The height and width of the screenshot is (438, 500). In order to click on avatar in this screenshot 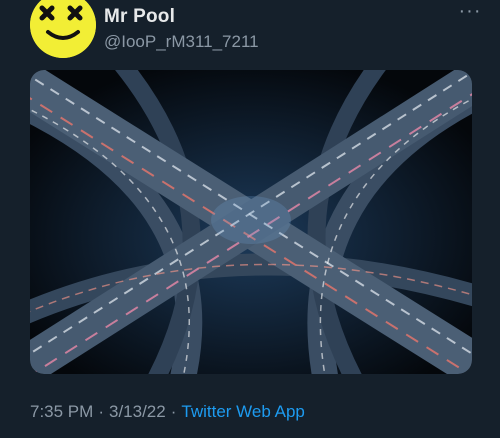, I will do `click(63, 29)`.